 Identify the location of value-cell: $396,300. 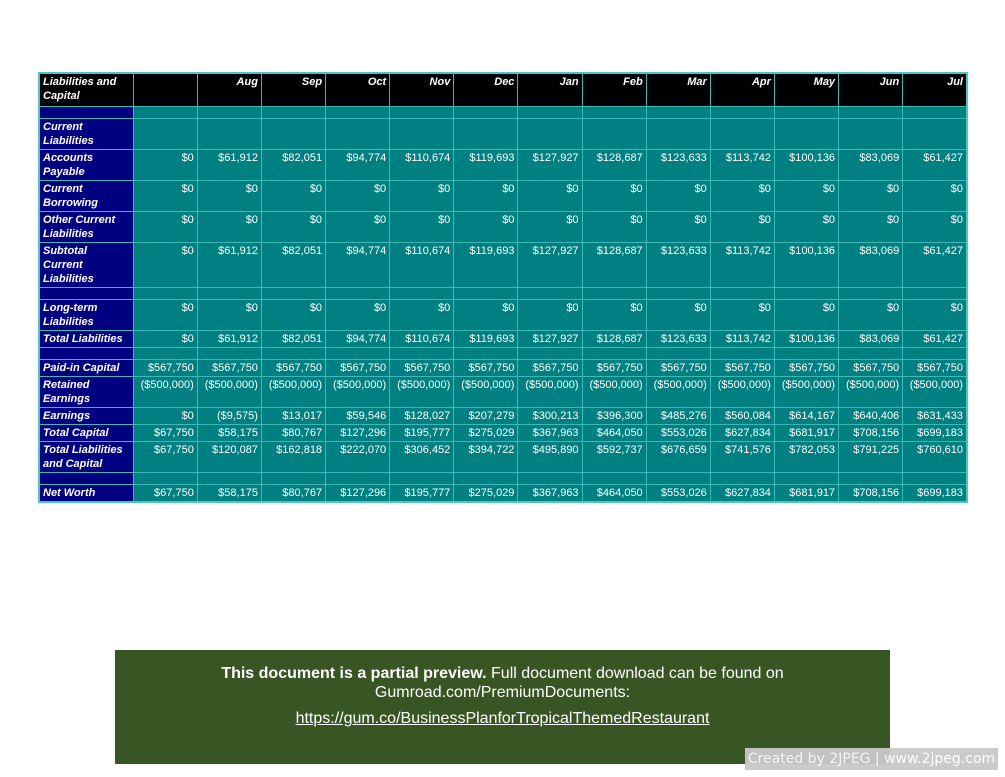
(614, 416).